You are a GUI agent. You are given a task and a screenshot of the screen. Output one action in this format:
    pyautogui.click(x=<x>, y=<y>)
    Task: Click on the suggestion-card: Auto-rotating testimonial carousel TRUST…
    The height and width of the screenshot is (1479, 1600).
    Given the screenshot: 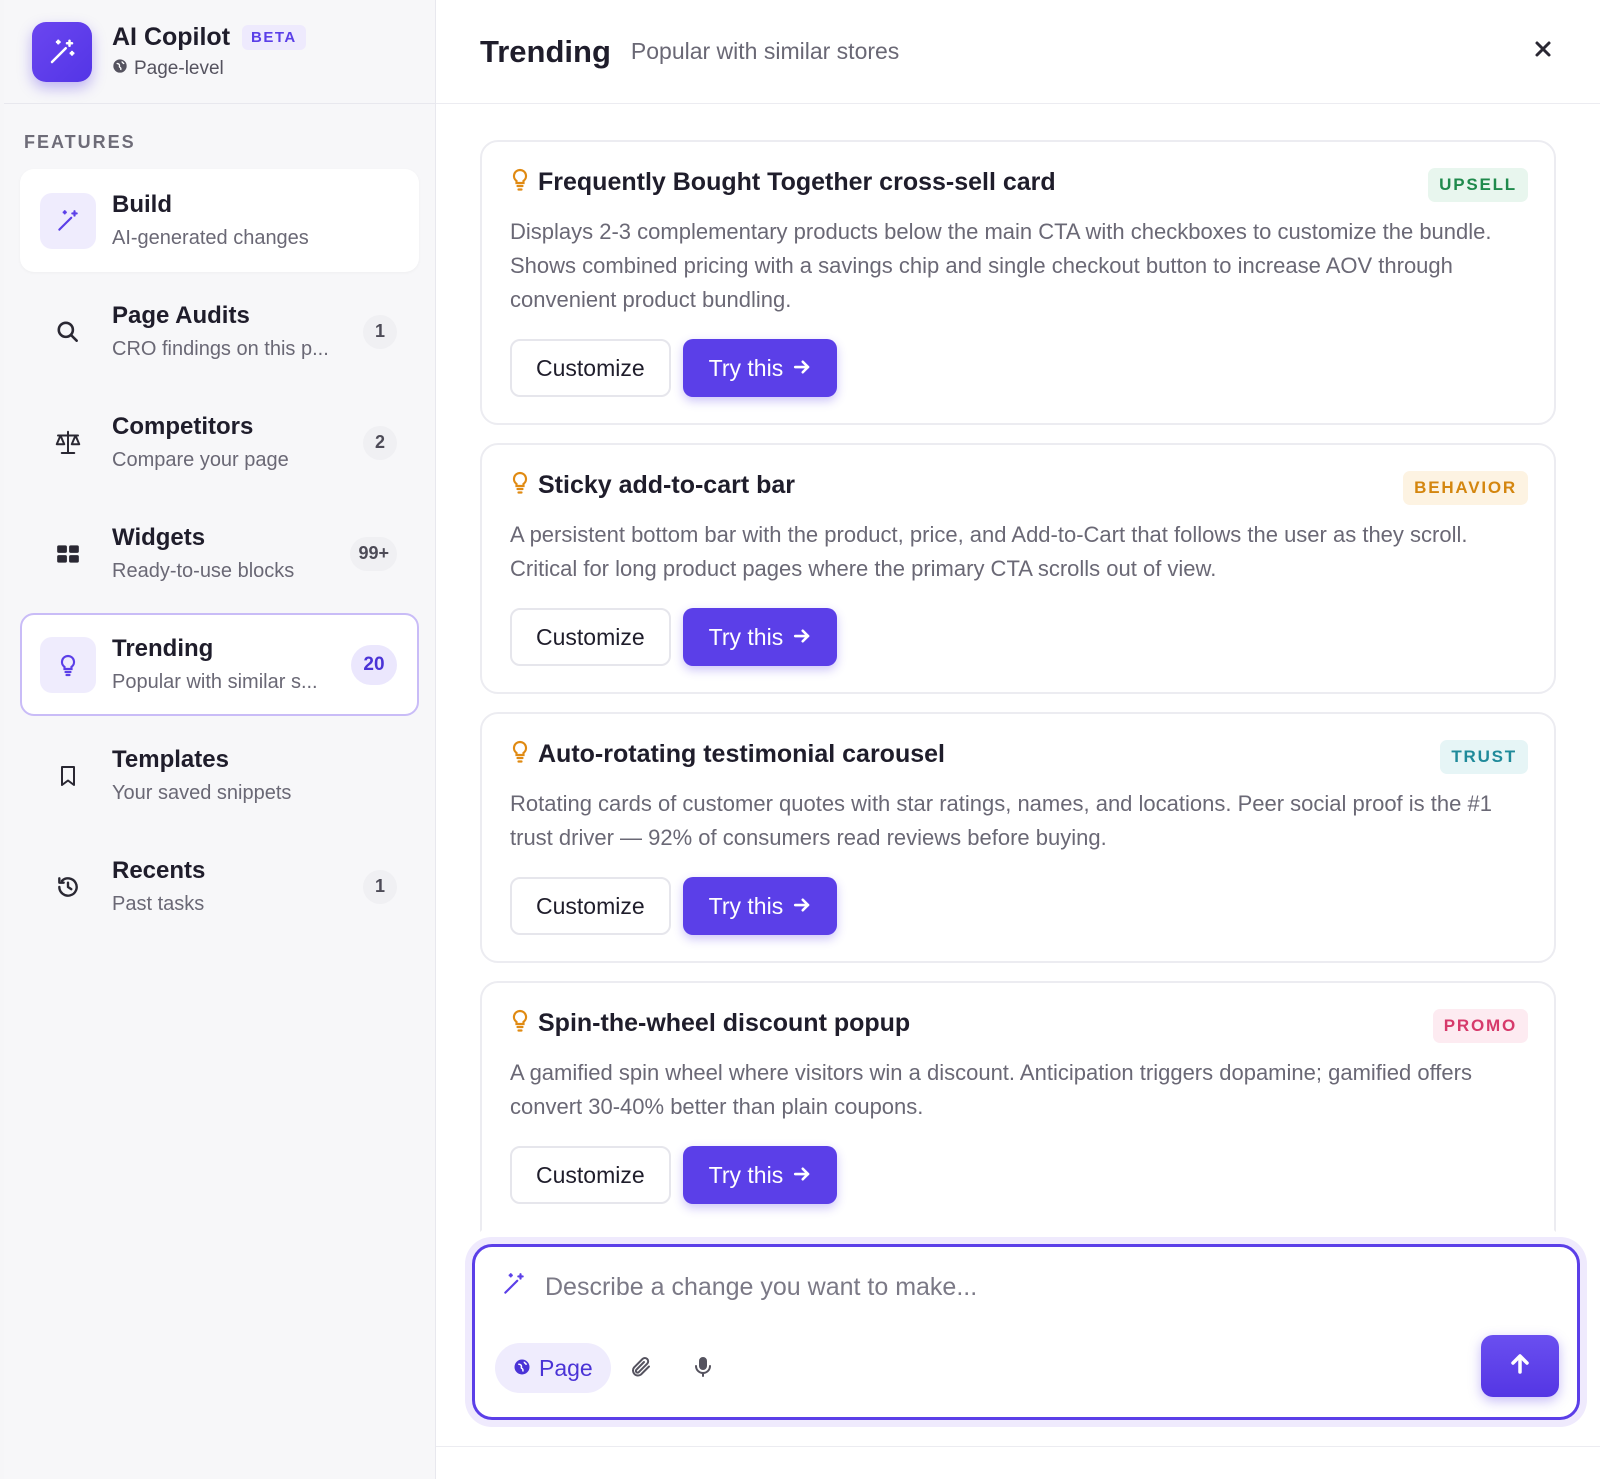 What is the action you would take?
    pyautogui.click(x=1018, y=837)
    